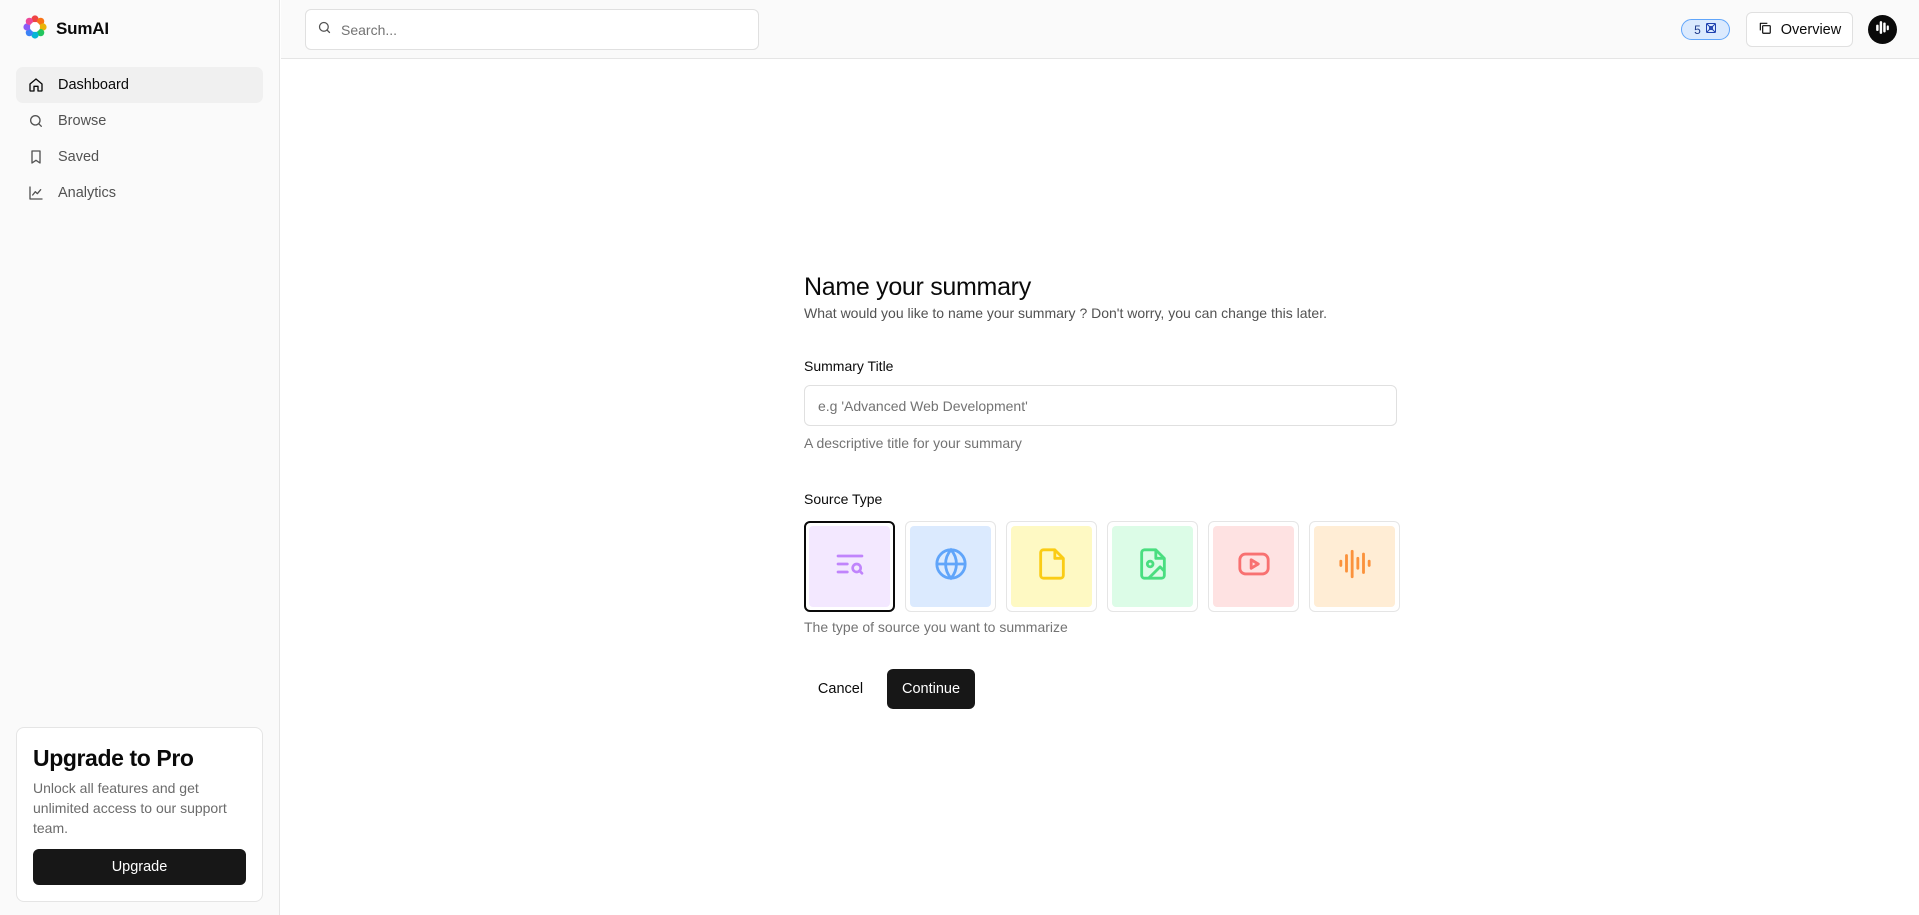 The image size is (1919, 915). I want to click on source-type-document, so click(1051, 566).